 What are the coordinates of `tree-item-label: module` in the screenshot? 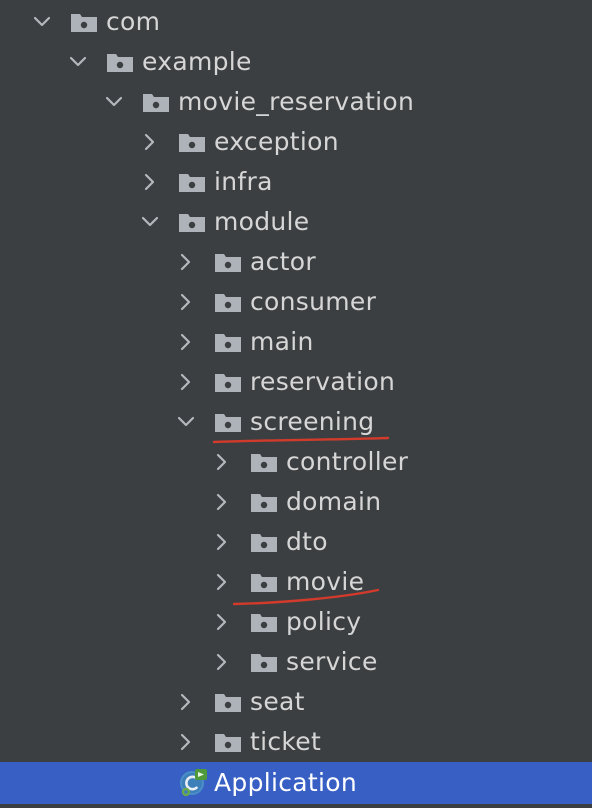 It's located at (262, 221).